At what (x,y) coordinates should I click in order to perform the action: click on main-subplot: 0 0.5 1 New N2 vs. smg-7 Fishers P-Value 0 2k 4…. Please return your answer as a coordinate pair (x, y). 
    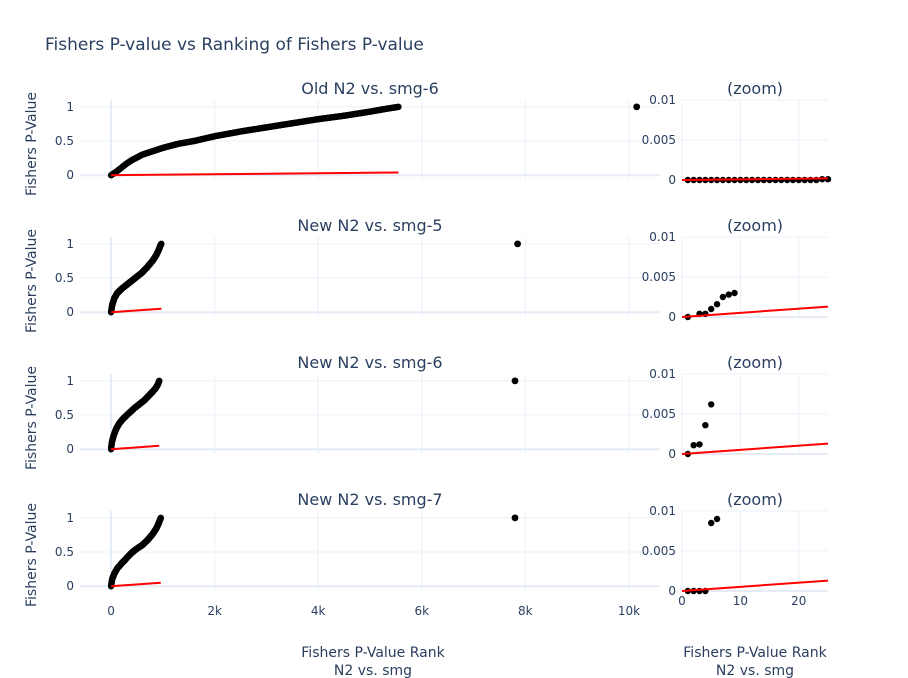
    Looking at the image, I should click on (342, 554).